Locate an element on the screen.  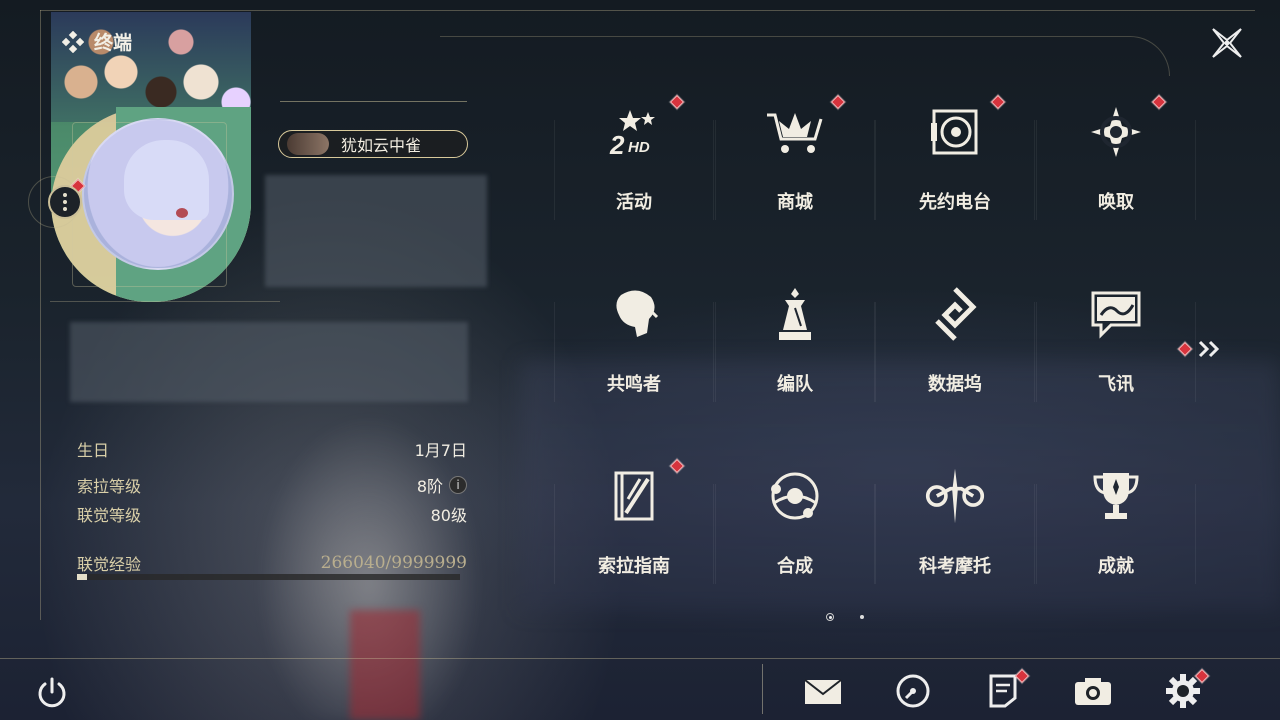
radio-player-icon is located at coordinates (955, 132).